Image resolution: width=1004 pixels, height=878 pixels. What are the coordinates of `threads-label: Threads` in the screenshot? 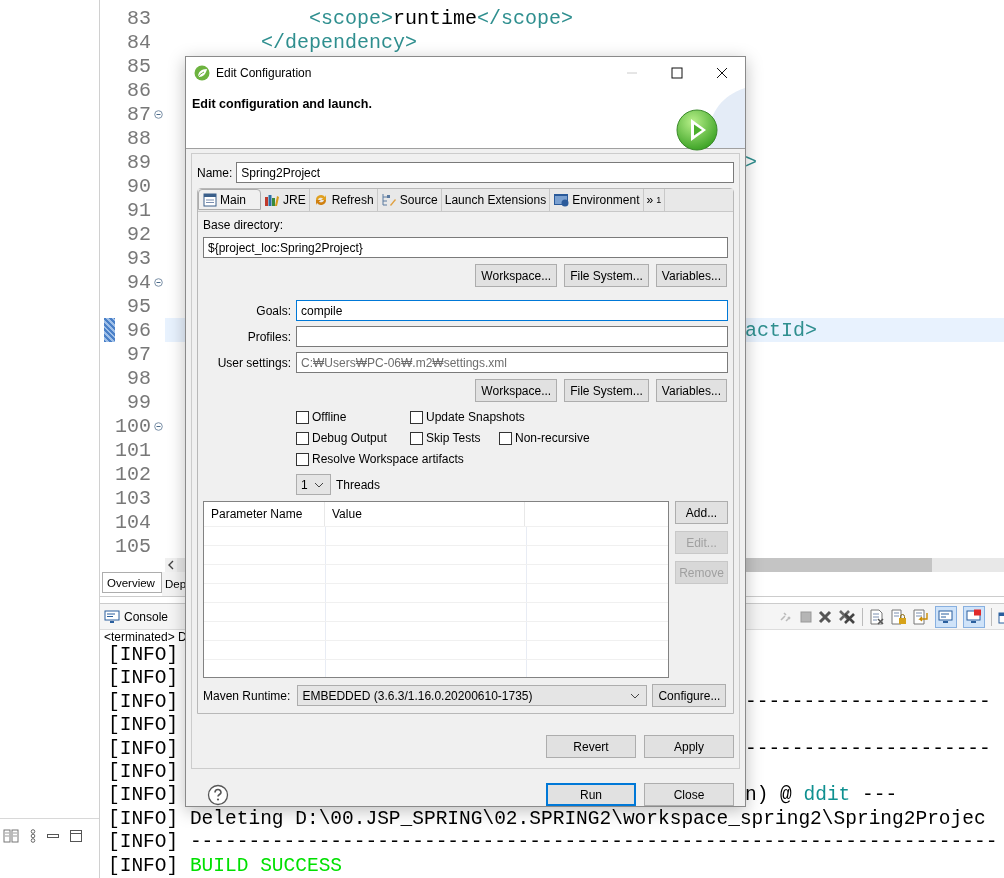 It's located at (358, 484).